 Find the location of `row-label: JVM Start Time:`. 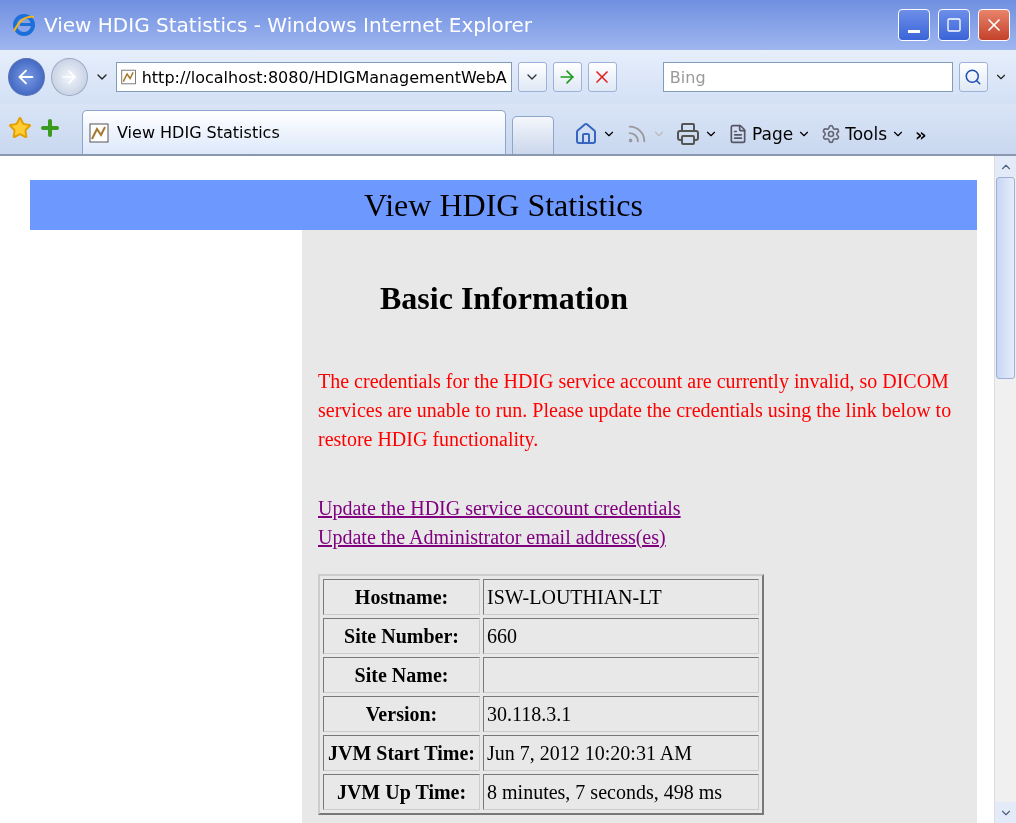

row-label: JVM Start Time: is located at coordinates (401, 753).